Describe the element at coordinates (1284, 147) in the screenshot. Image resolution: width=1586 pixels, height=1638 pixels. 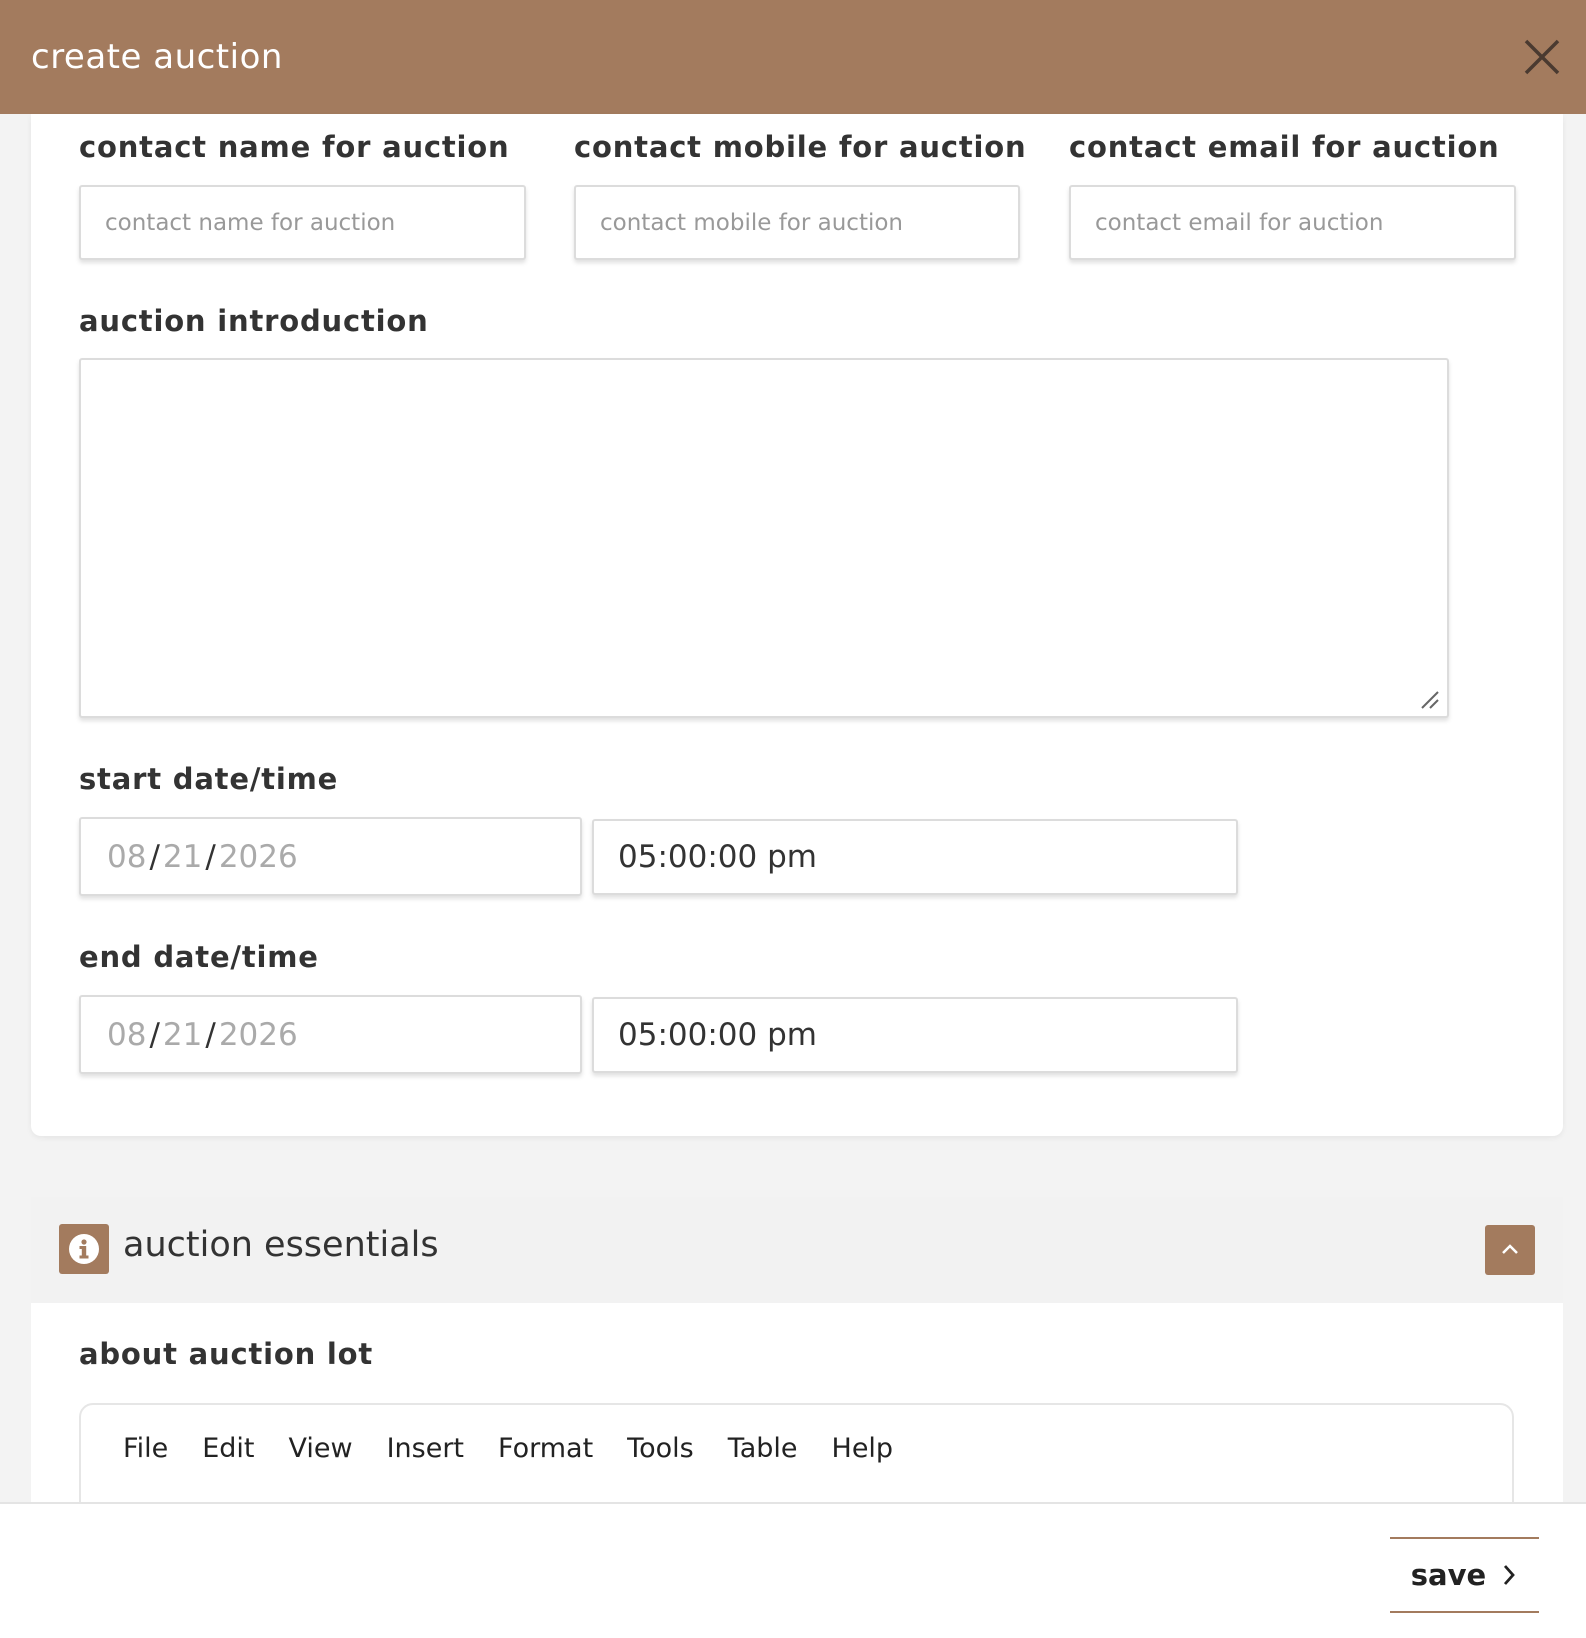
I see `contact-email-label: contact email for auction` at that location.